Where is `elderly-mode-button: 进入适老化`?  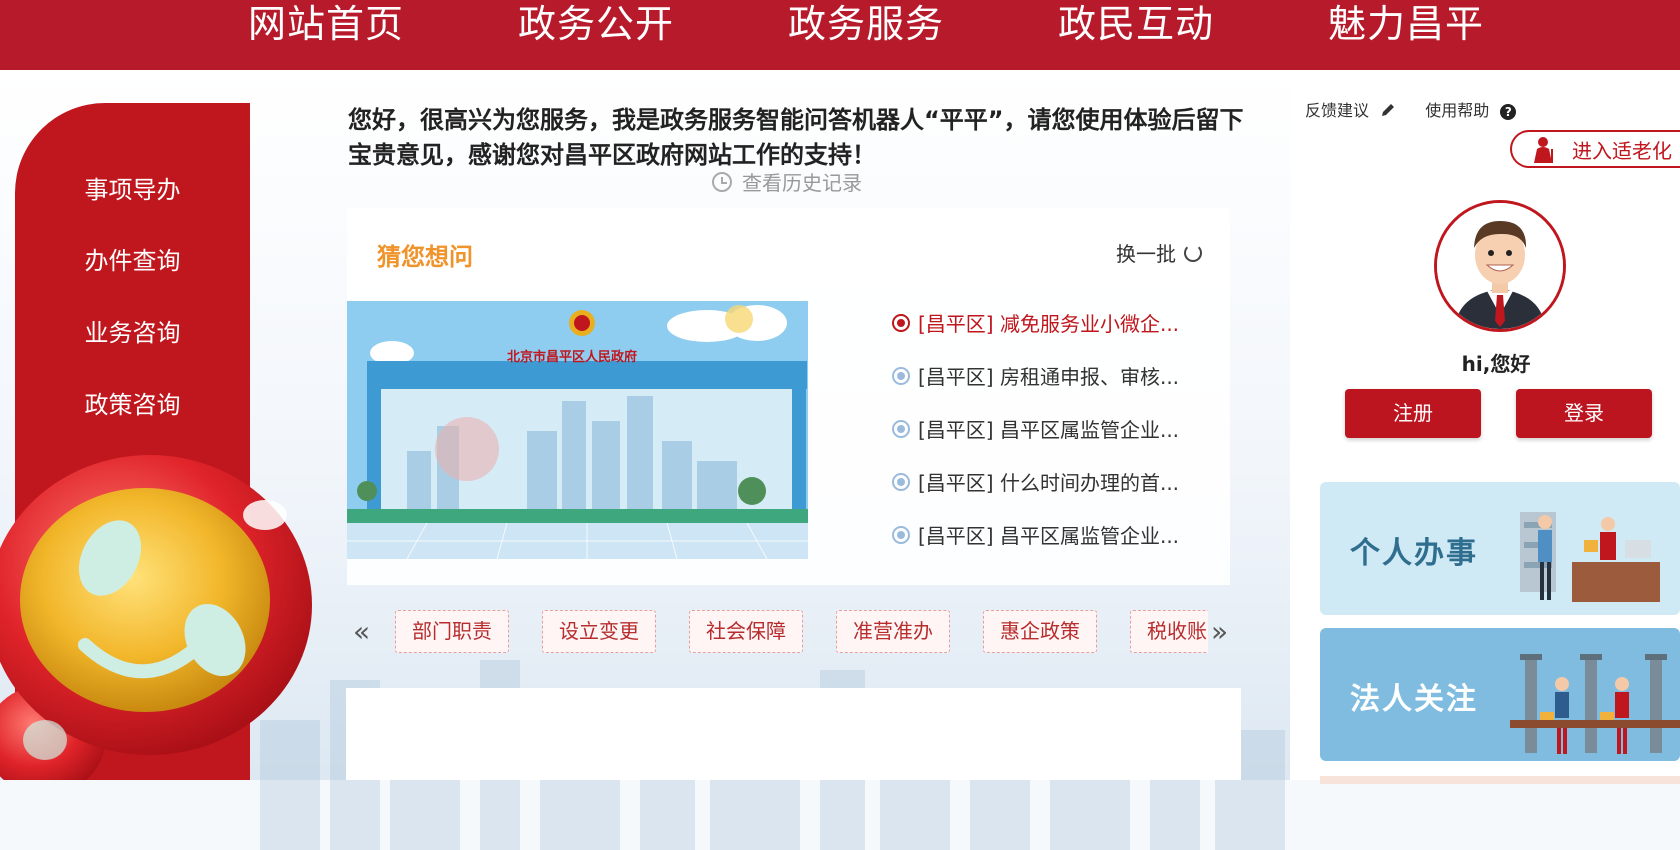 elderly-mode-button: 进入适老化 is located at coordinates (1595, 149).